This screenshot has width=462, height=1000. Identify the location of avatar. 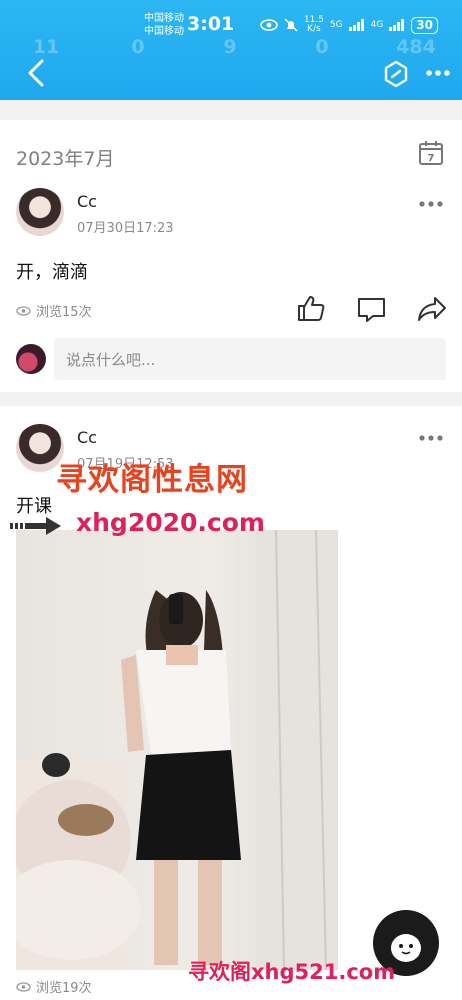
(40, 212).